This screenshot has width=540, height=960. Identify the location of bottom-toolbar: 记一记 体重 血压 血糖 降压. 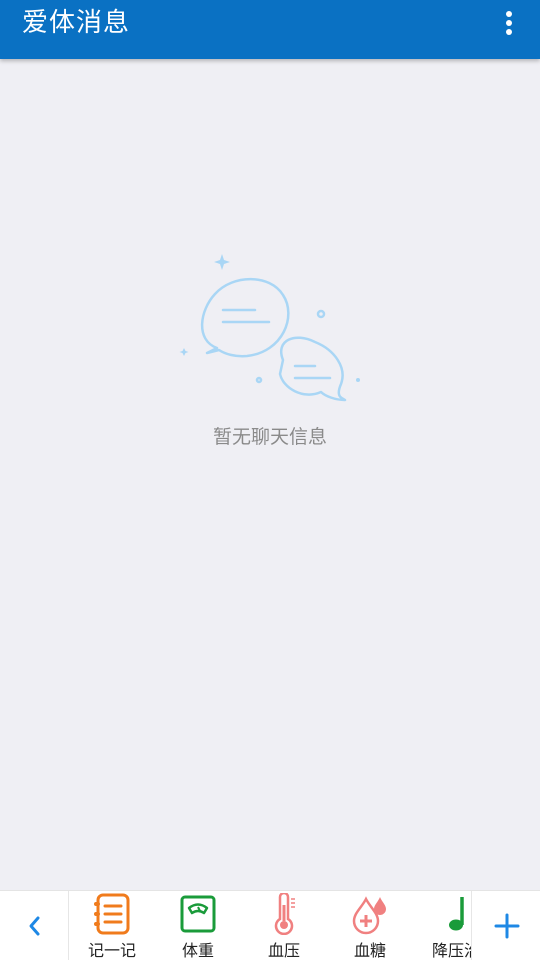
(270, 925).